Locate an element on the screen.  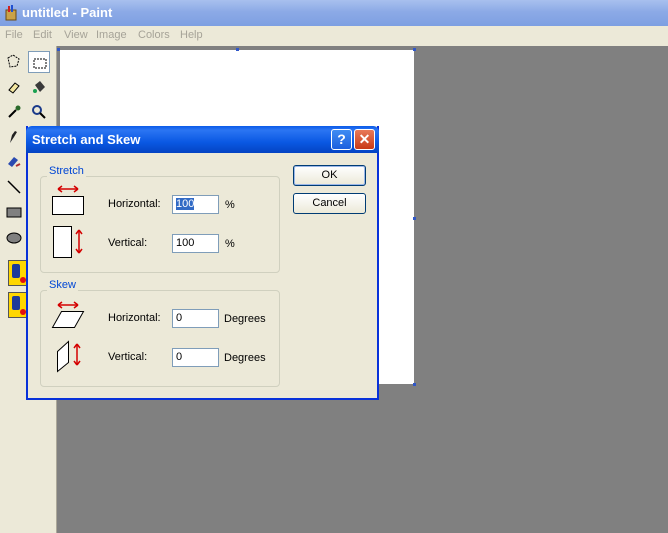
menu-help: Help is located at coordinates (191, 35).